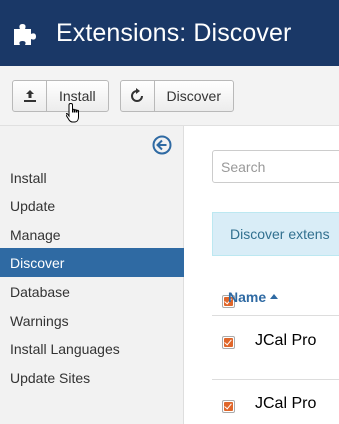 The height and width of the screenshot is (424, 339). I want to click on sidebar-item-update: Update, so click(92, 205).